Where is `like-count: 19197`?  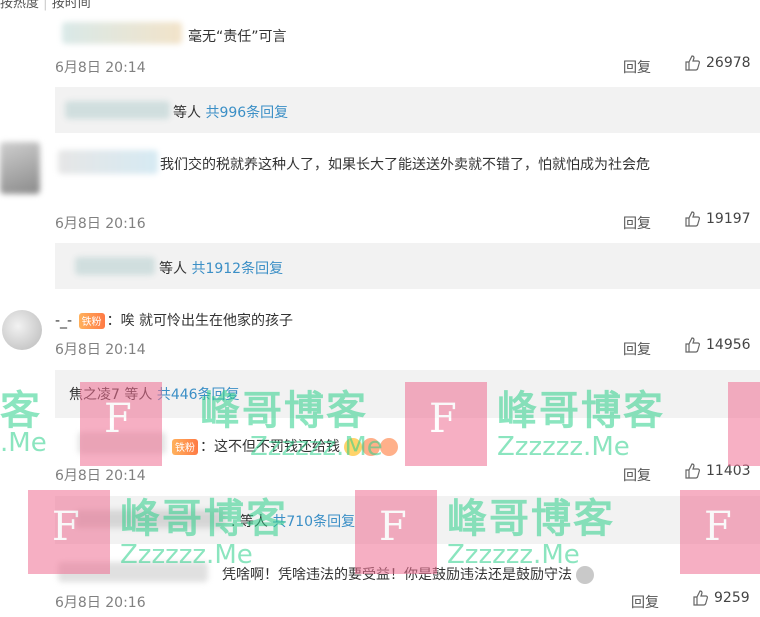
like-count: 19197 is located at coordinates (728, 219).